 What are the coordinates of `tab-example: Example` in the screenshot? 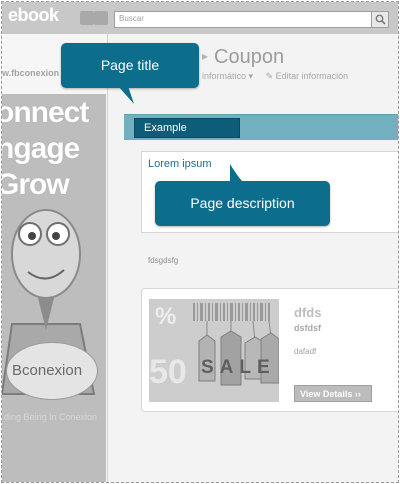 It's located at (187, 128).